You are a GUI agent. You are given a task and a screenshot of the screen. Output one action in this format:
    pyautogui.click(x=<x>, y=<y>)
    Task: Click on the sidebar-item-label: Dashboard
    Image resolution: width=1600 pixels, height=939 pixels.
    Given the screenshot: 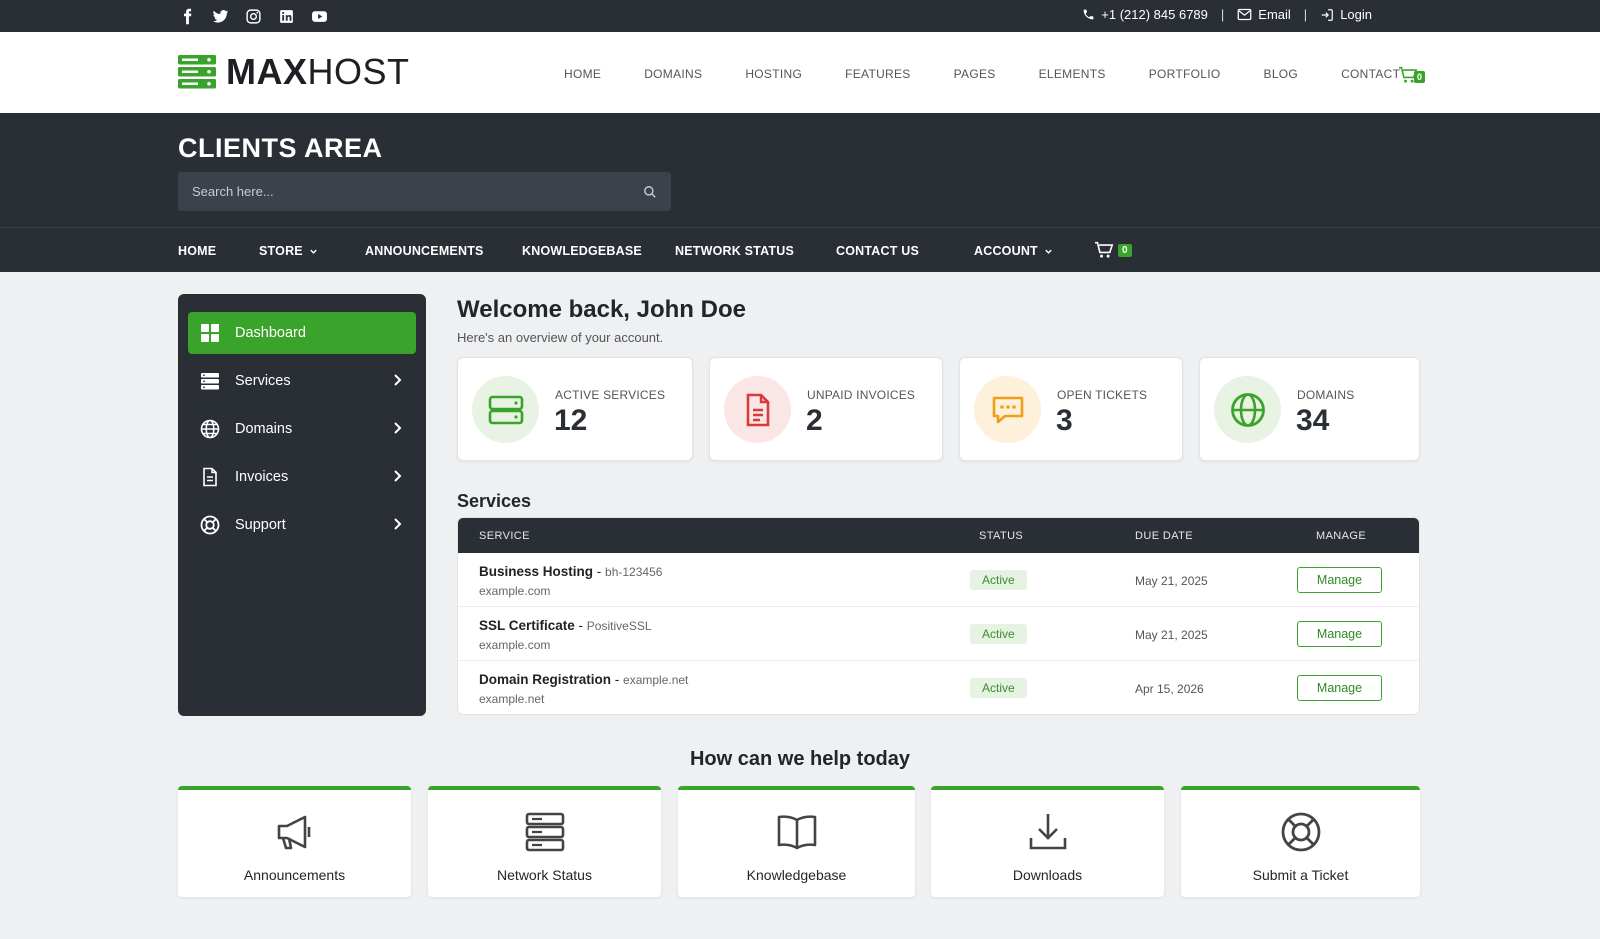 What is the action you would take?
    pyautogui.click(x=270, y=333)
    